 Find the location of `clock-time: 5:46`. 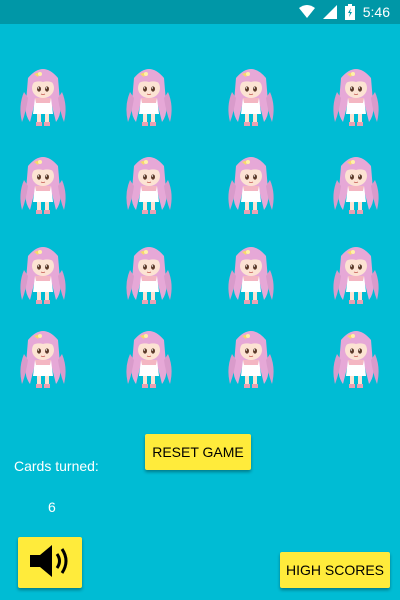

clock-time: 5:46 is located at coordinates (376, 12).